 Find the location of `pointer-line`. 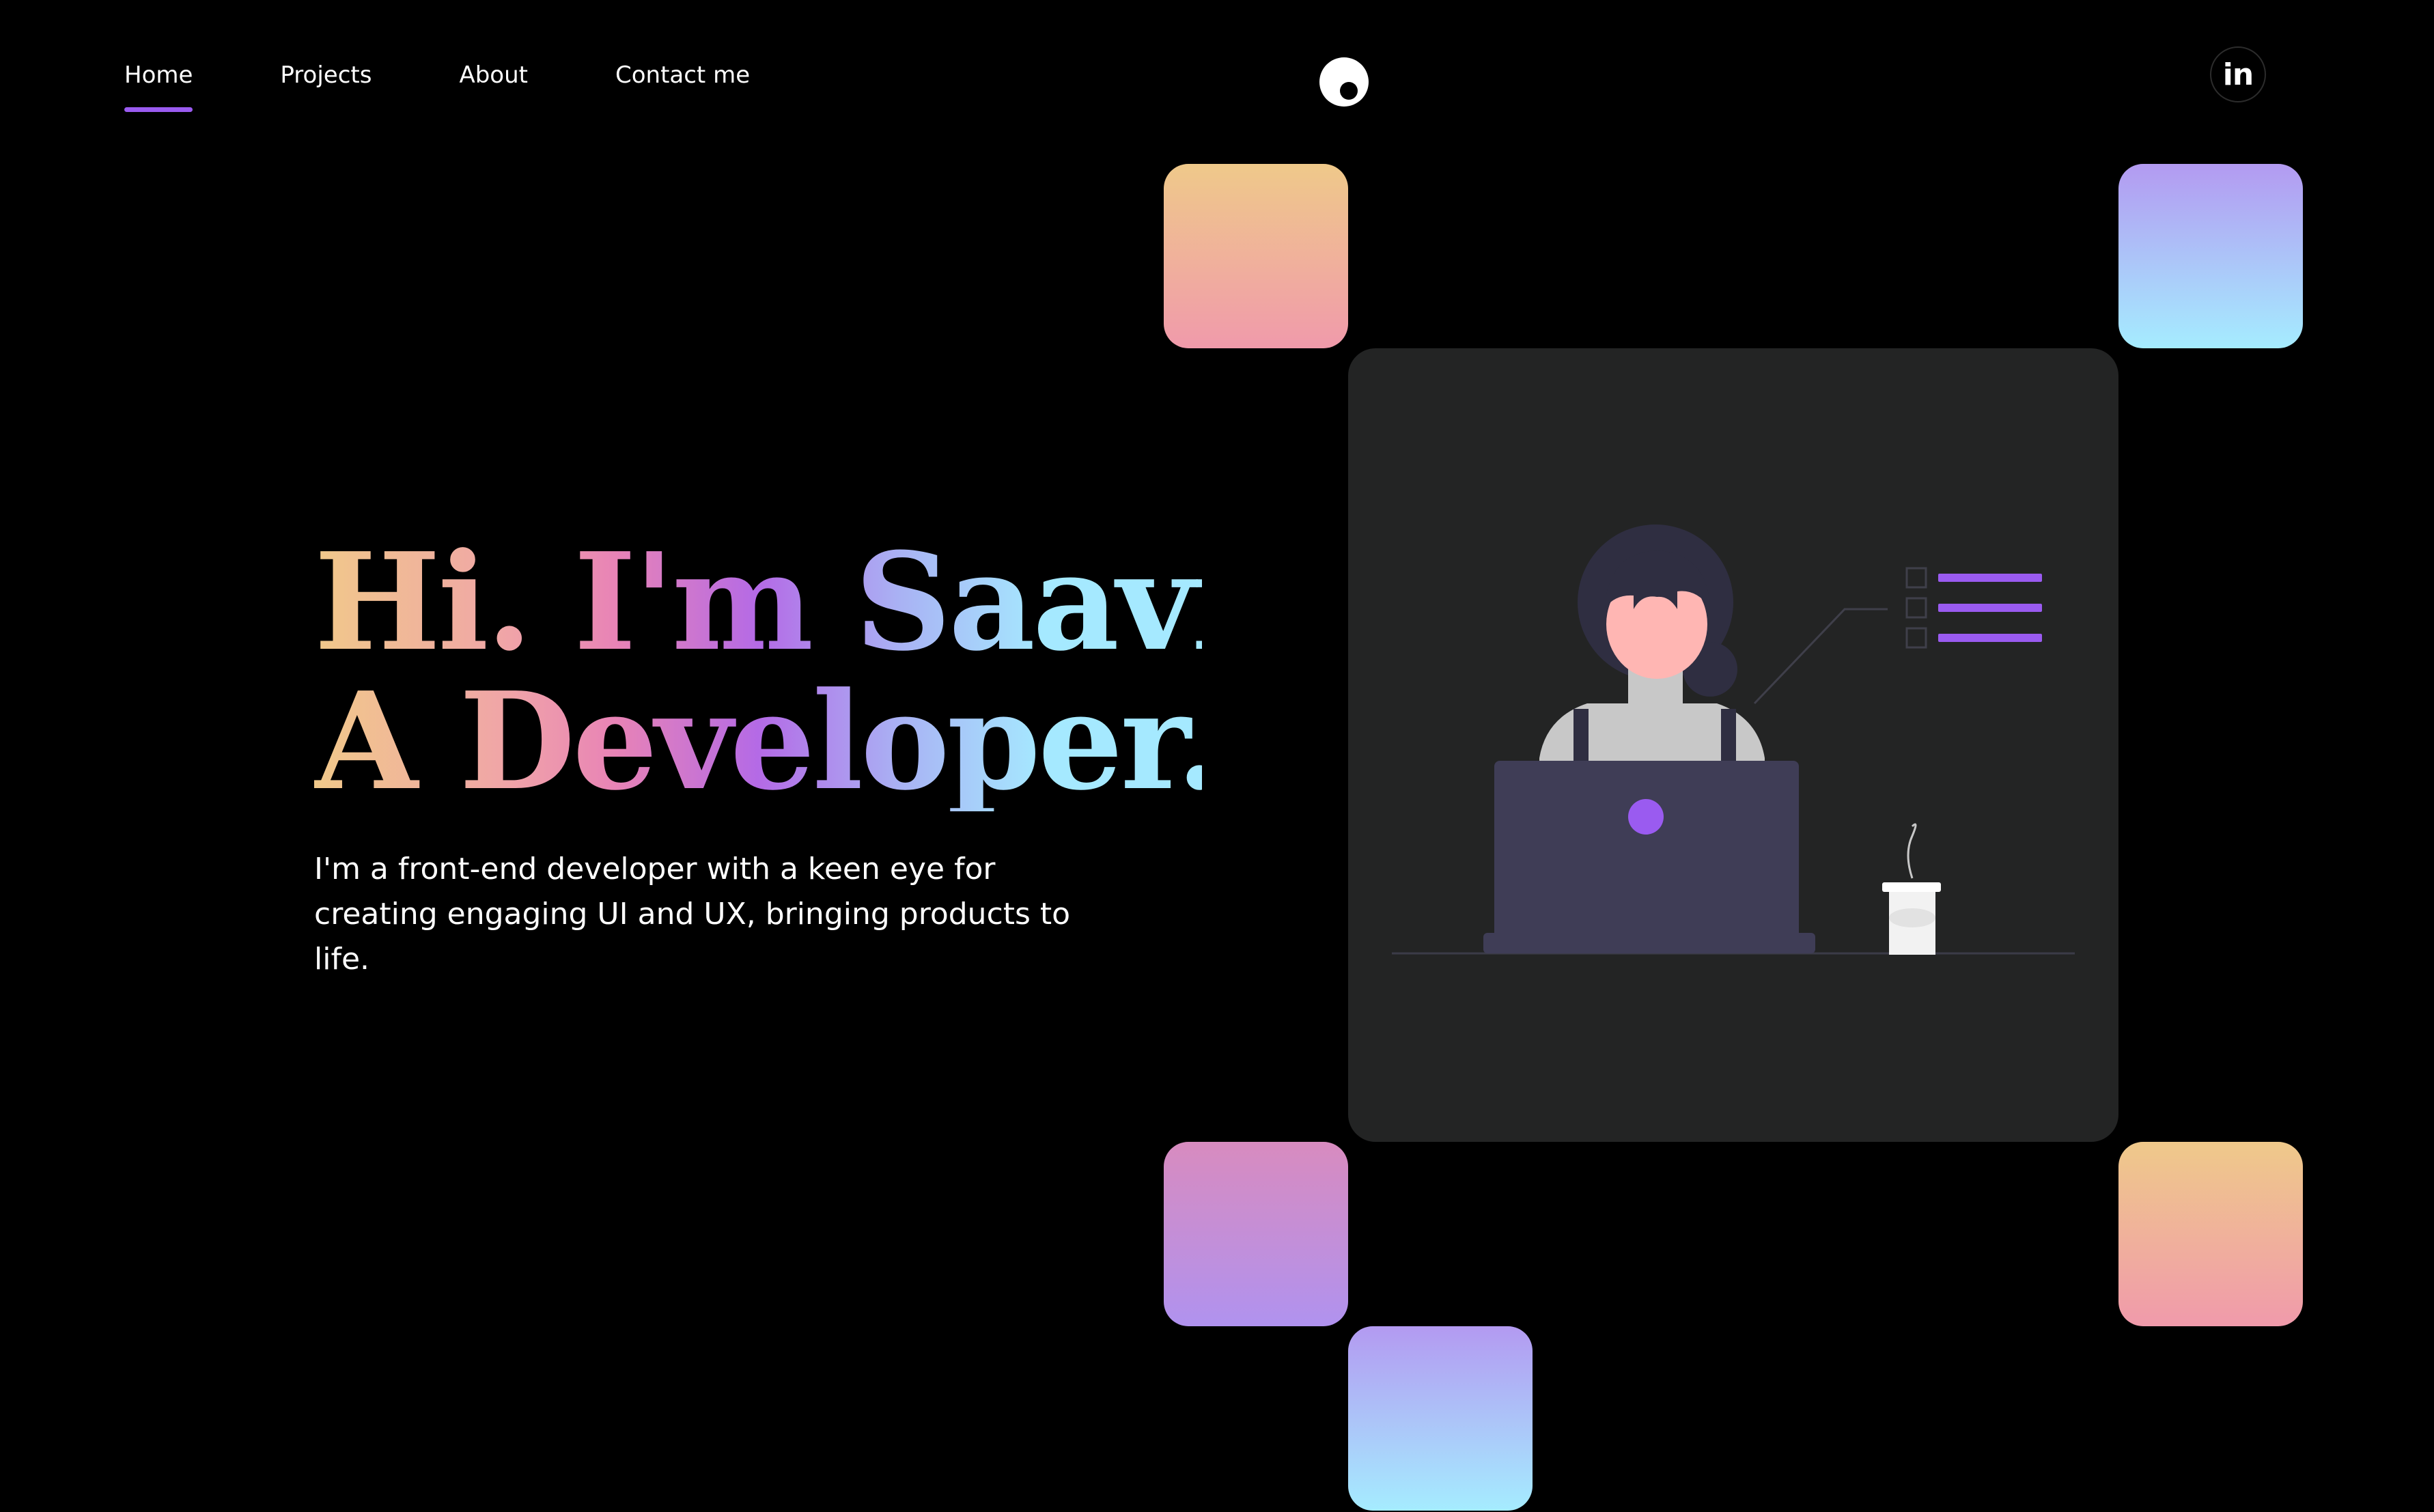

pointer-line is located at coordinates (1821, 656).